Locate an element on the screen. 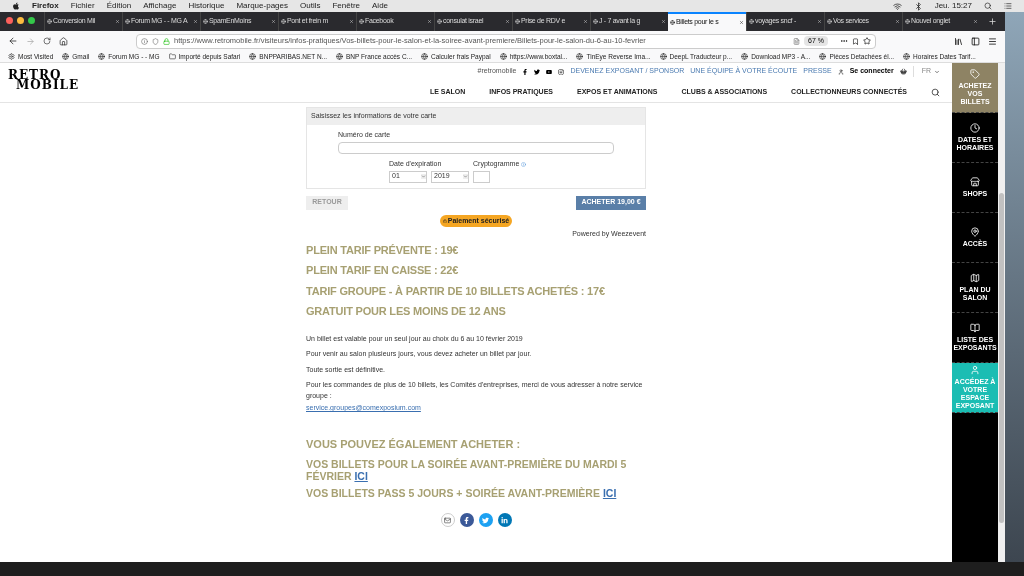  folder-icon is located at coordinates (172, 56).